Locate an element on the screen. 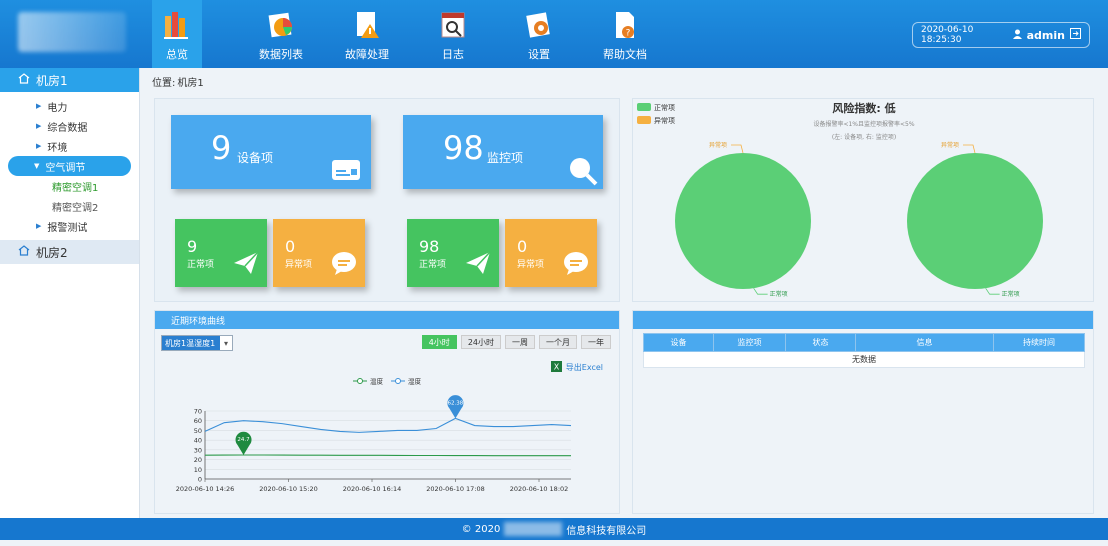 The width and height of the screenshot is (1108, 546). table-row: 无数据 is located at coordinates (864, 359).